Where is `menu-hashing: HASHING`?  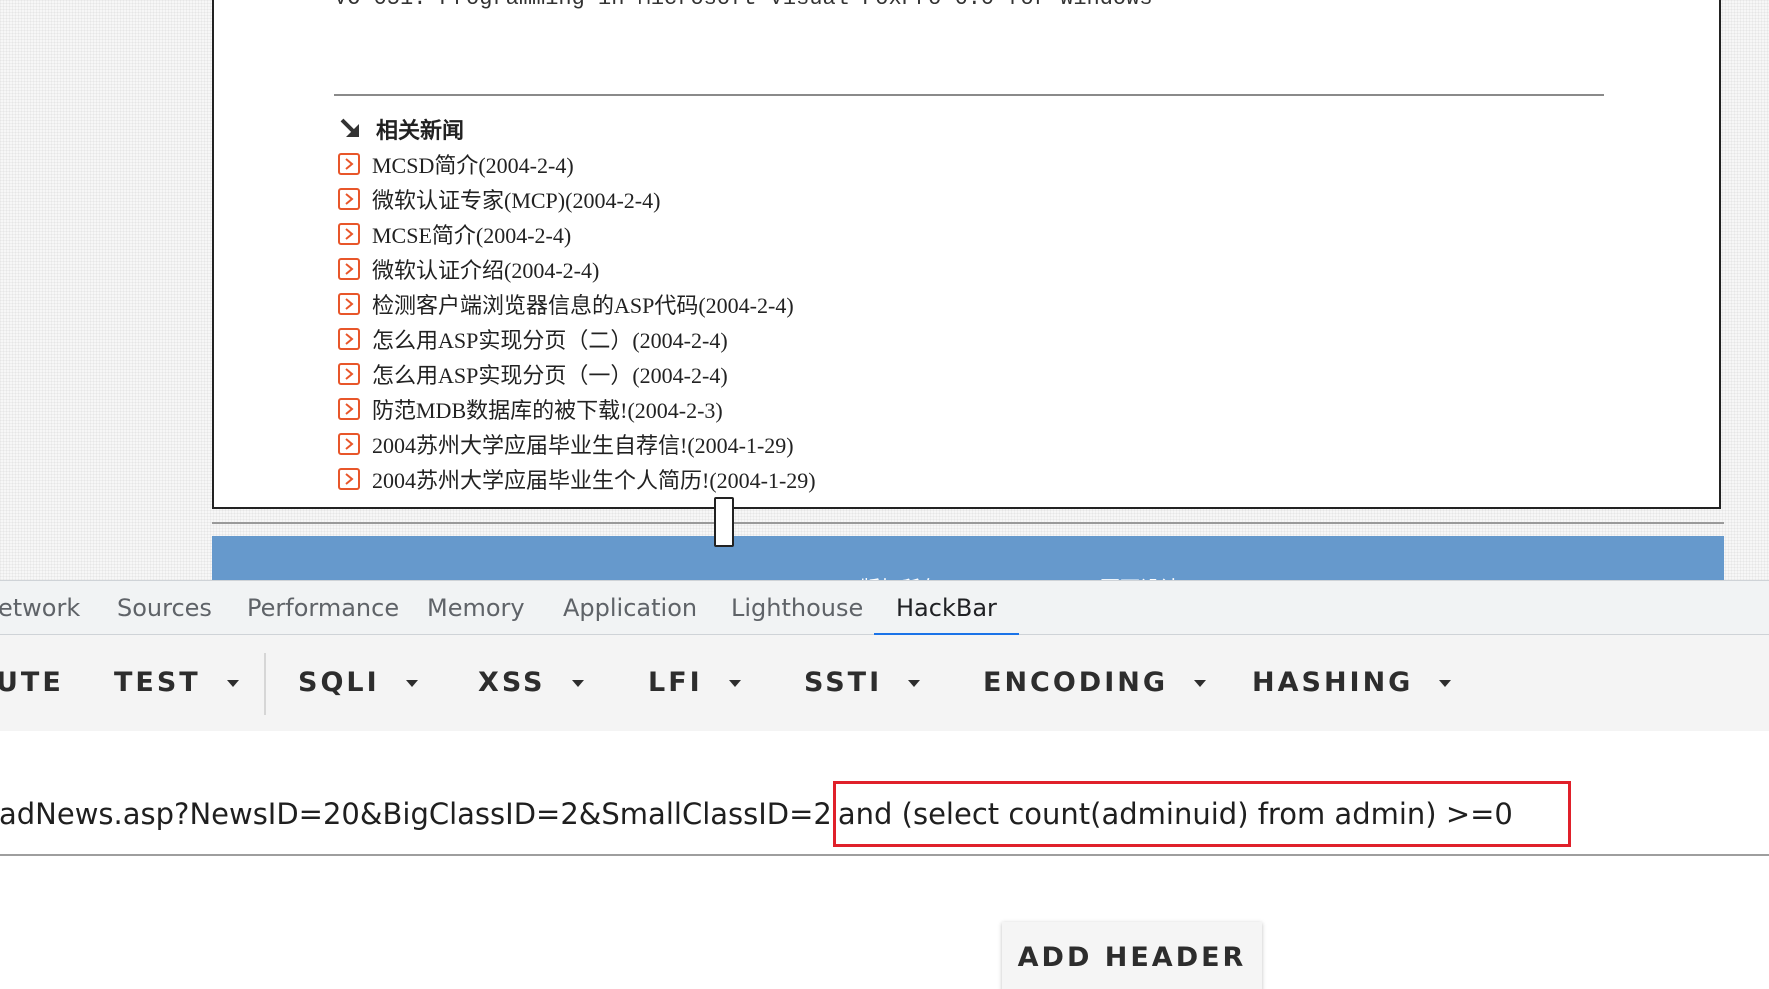
menu-hashing: HASHING is located at coordinates (1352, 683).